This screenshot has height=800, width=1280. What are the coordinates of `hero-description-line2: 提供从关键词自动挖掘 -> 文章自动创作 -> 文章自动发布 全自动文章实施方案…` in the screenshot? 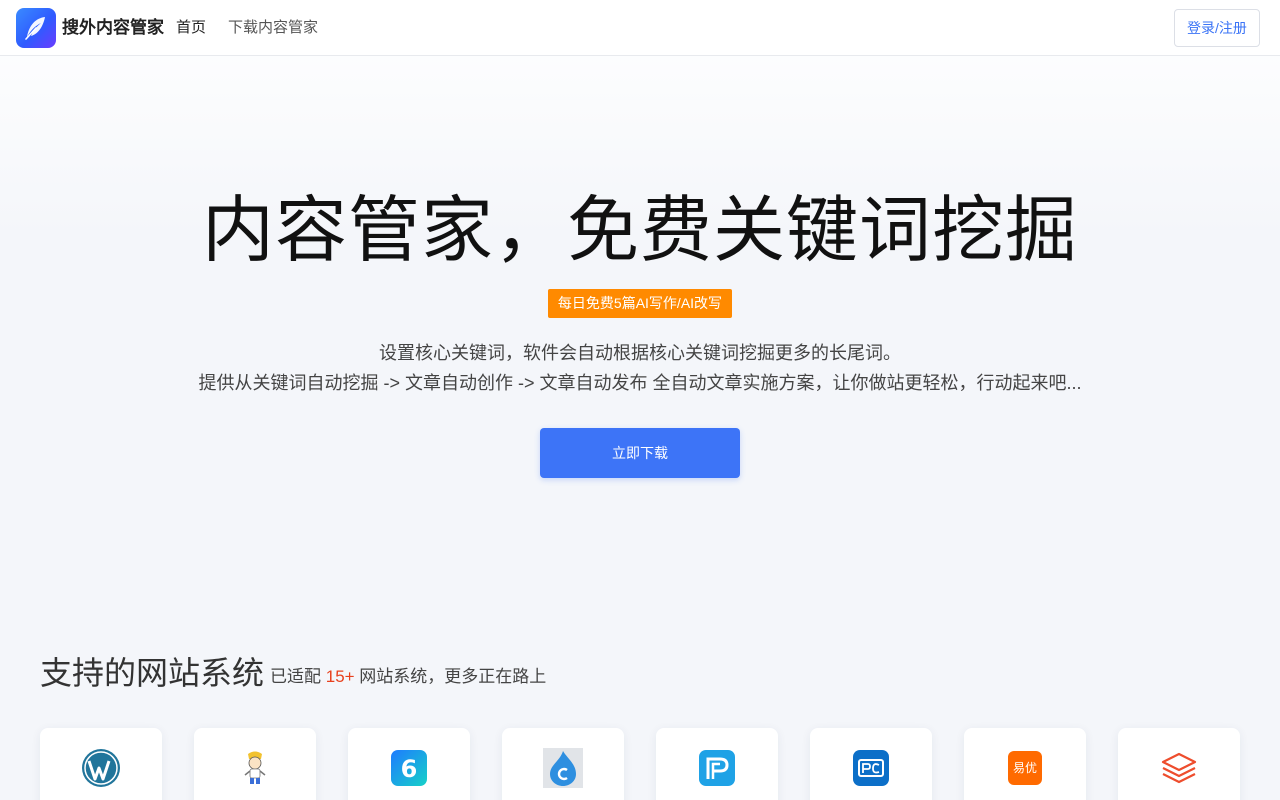 It's located at (640, 383).